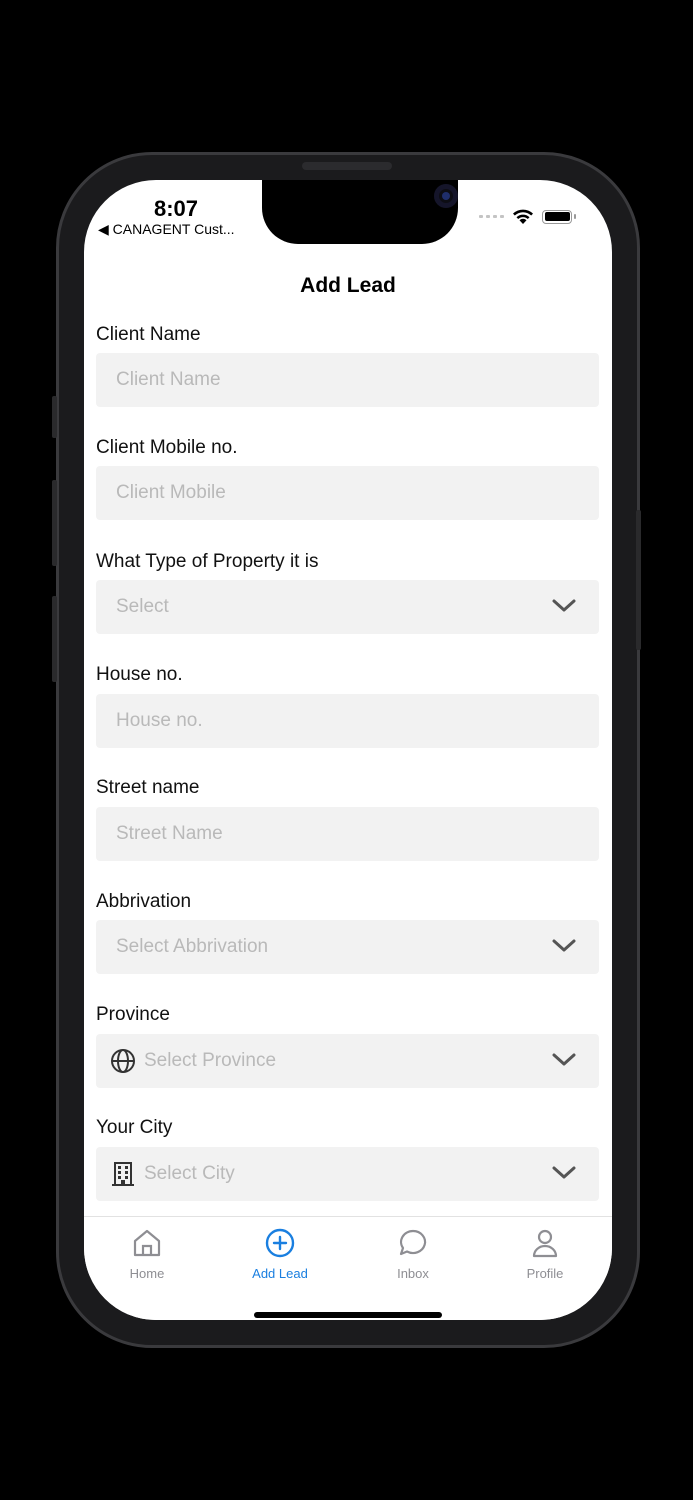 Image resolution: width=693 pixels, height=1500 pixels. What do you see at coordinates (123, 1061) in the screenshot?
I see `globe-icon` at bounding box center [123, 1061].